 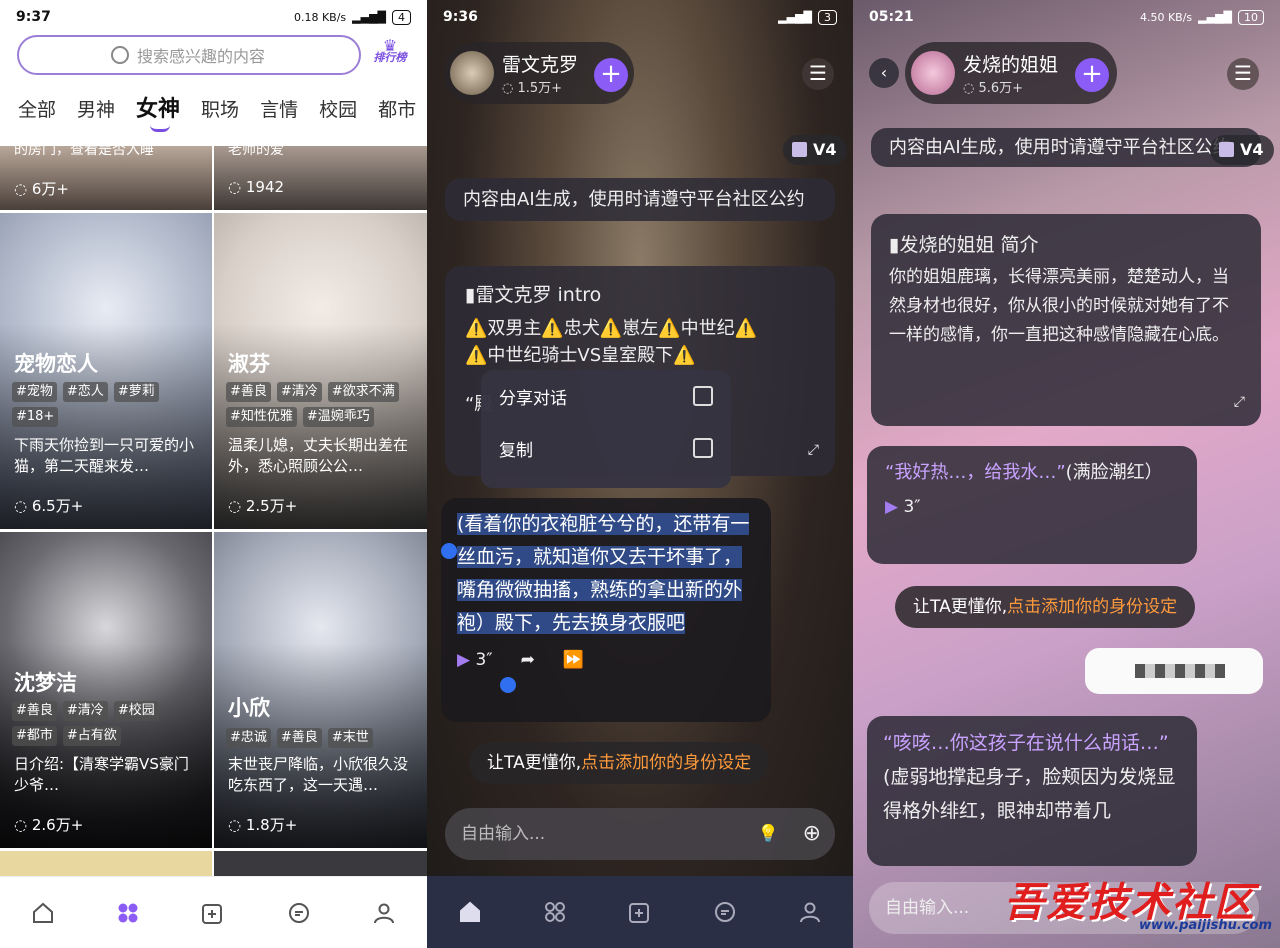 I want to click on user-message-redacted, so click(x=1174, y=671).